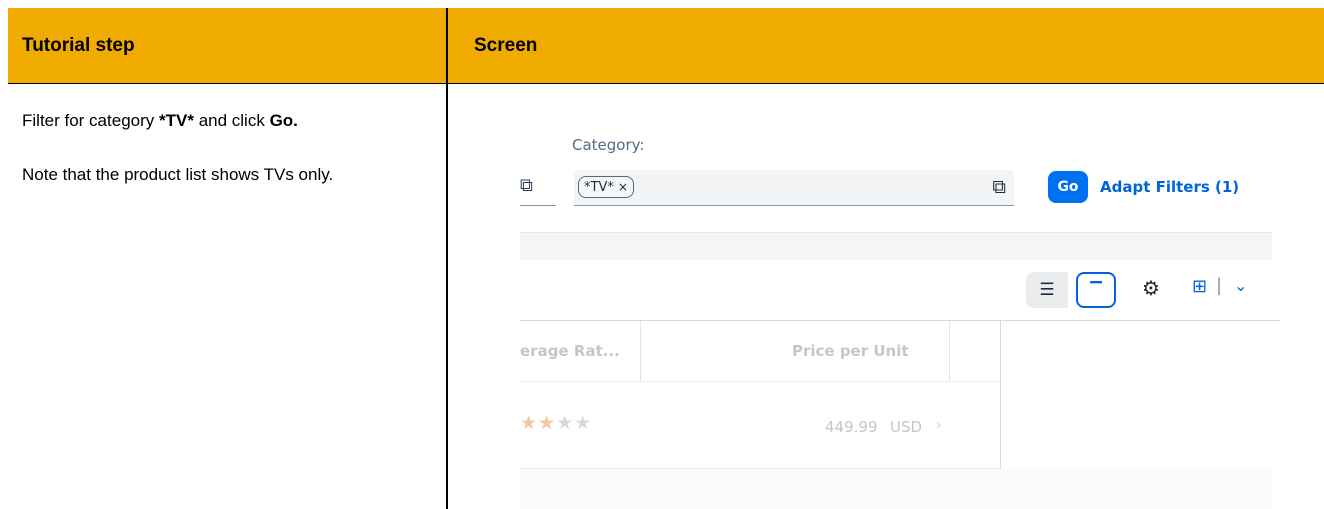 The image size is (1324, 509). I want to click on adapt-filters-link: Adapt Filters (1), so click(1169, 187).